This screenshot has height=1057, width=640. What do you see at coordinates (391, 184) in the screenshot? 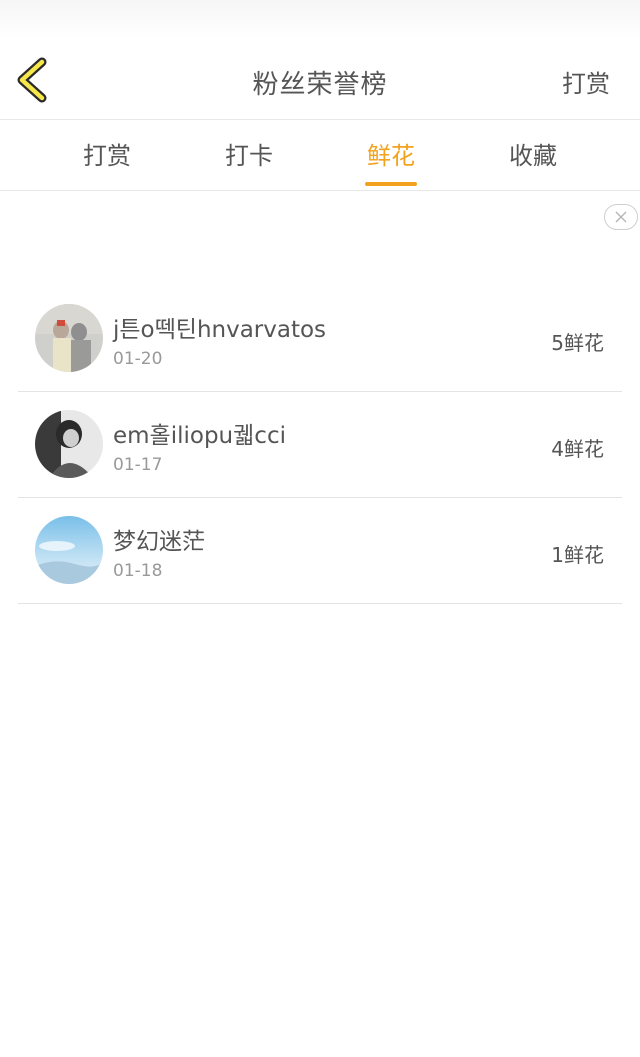
I see `active-tab-indicator` at bounding box center [391, 184].